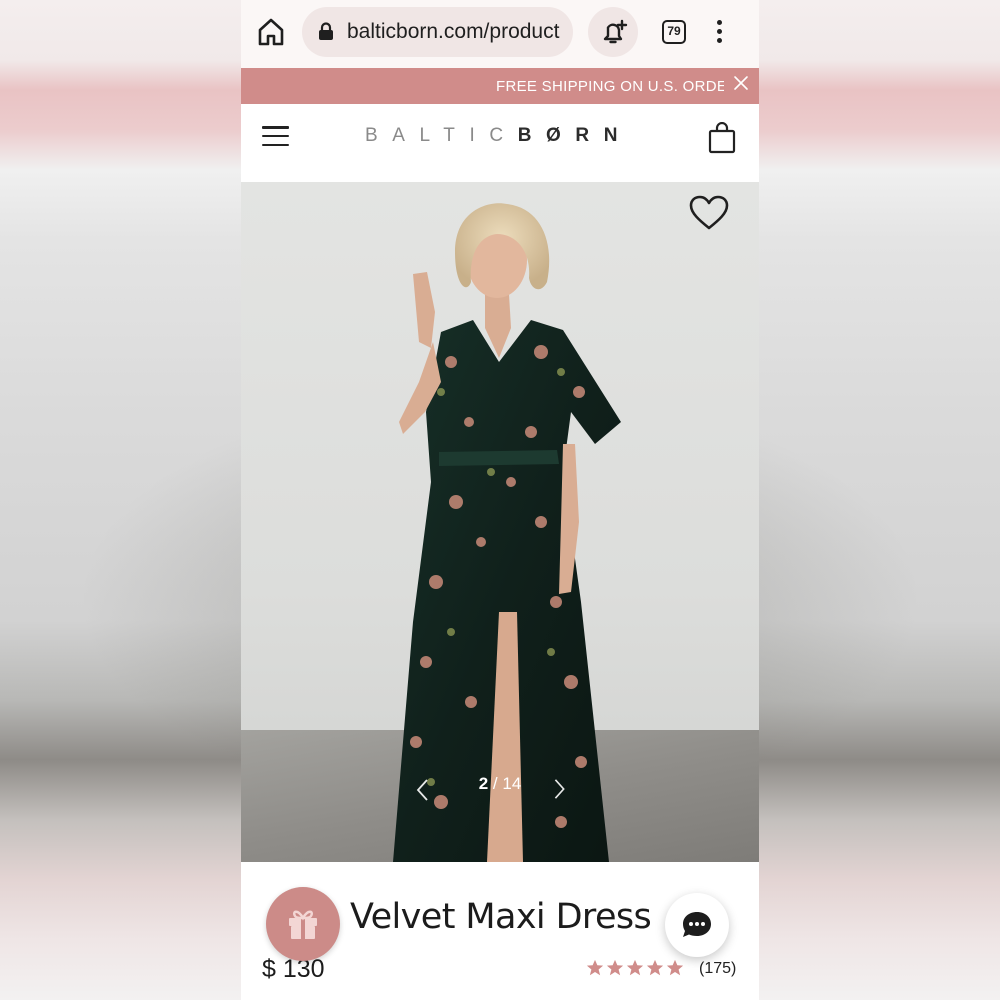 Image resolution: width=1000 pixels, height=1000 pixels. Describe the element at coordinates (709, 213) in the screenshot. I see `heart-icon` at that location.